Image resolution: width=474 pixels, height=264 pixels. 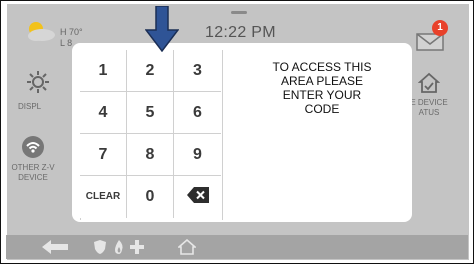 What do you see at coordinates (103, 71) in the screenshot?
I see `key-1: 1` at bounding box center [103, 71].